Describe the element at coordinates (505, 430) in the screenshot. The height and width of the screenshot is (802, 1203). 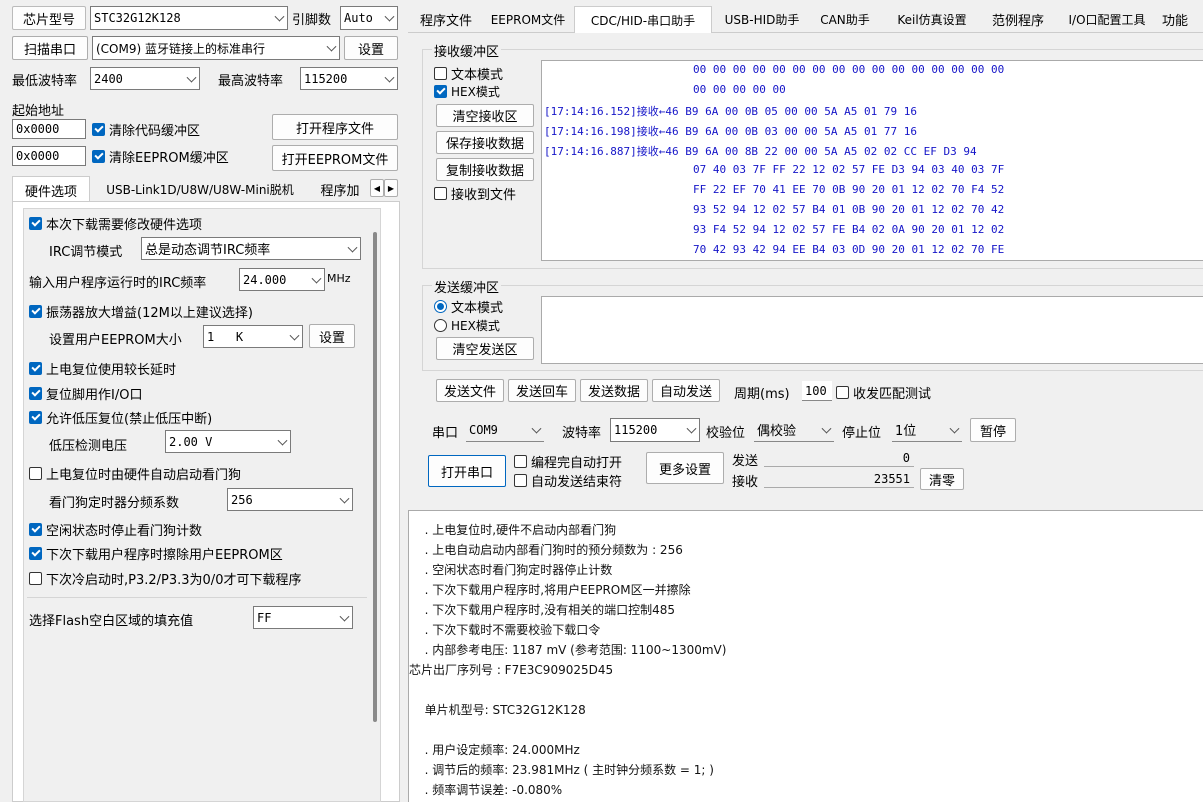
I see `serial-port-select: COM9` at that location.